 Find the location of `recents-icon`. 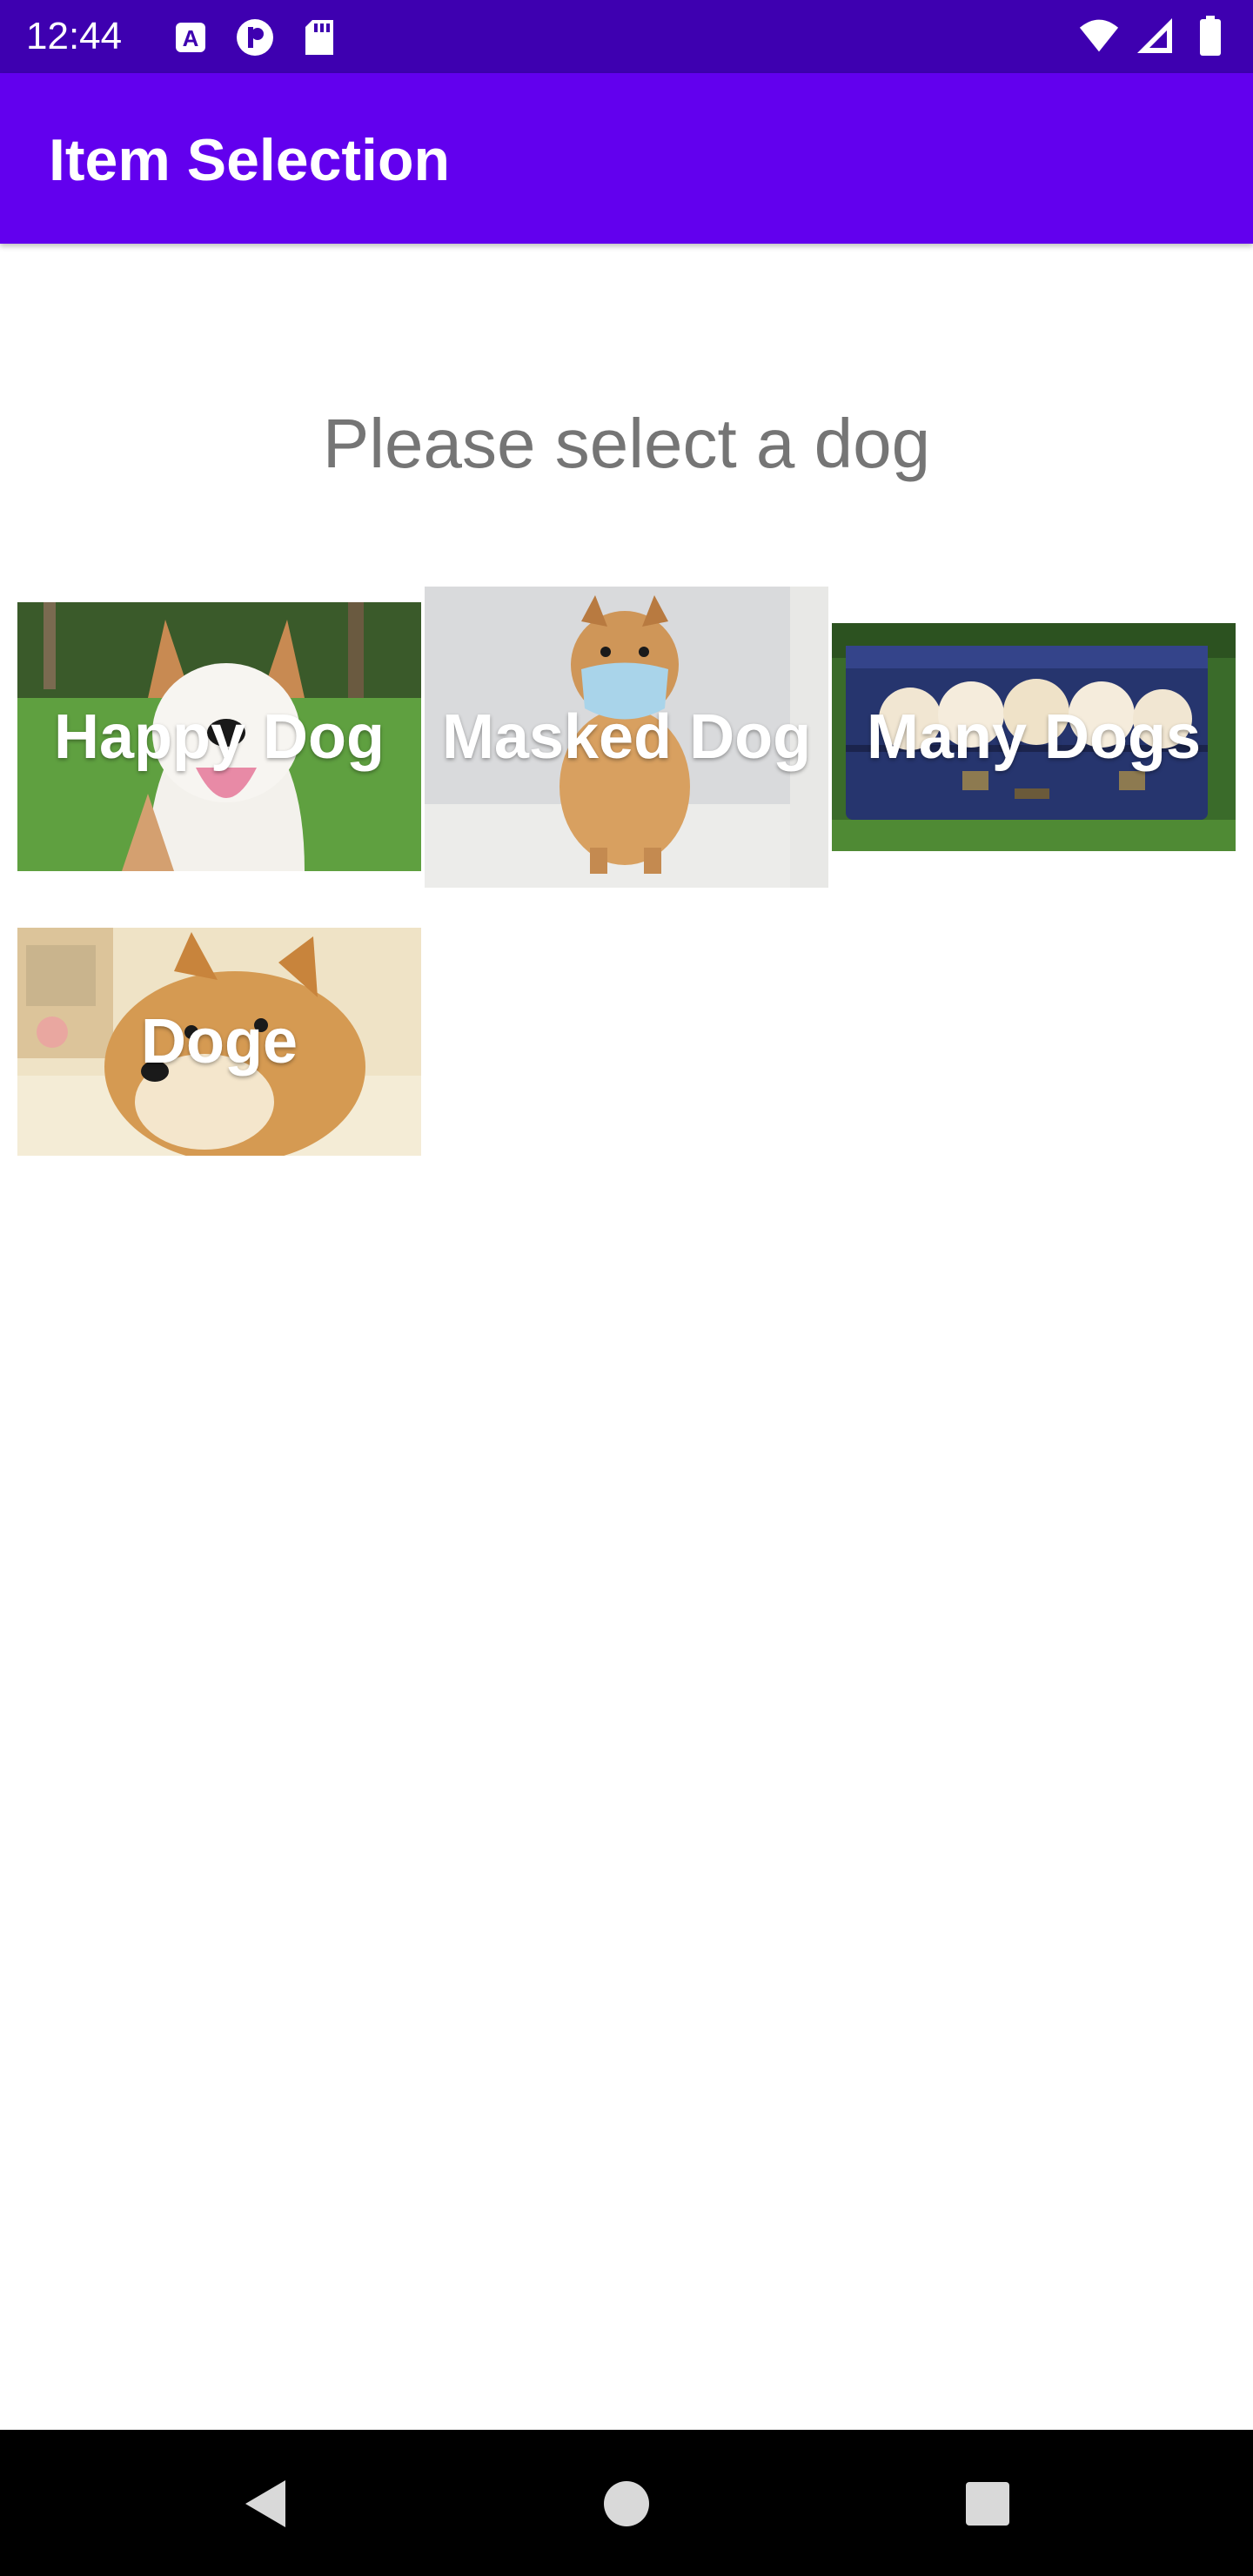

recents-icon is located at coordinates (987, 2504).